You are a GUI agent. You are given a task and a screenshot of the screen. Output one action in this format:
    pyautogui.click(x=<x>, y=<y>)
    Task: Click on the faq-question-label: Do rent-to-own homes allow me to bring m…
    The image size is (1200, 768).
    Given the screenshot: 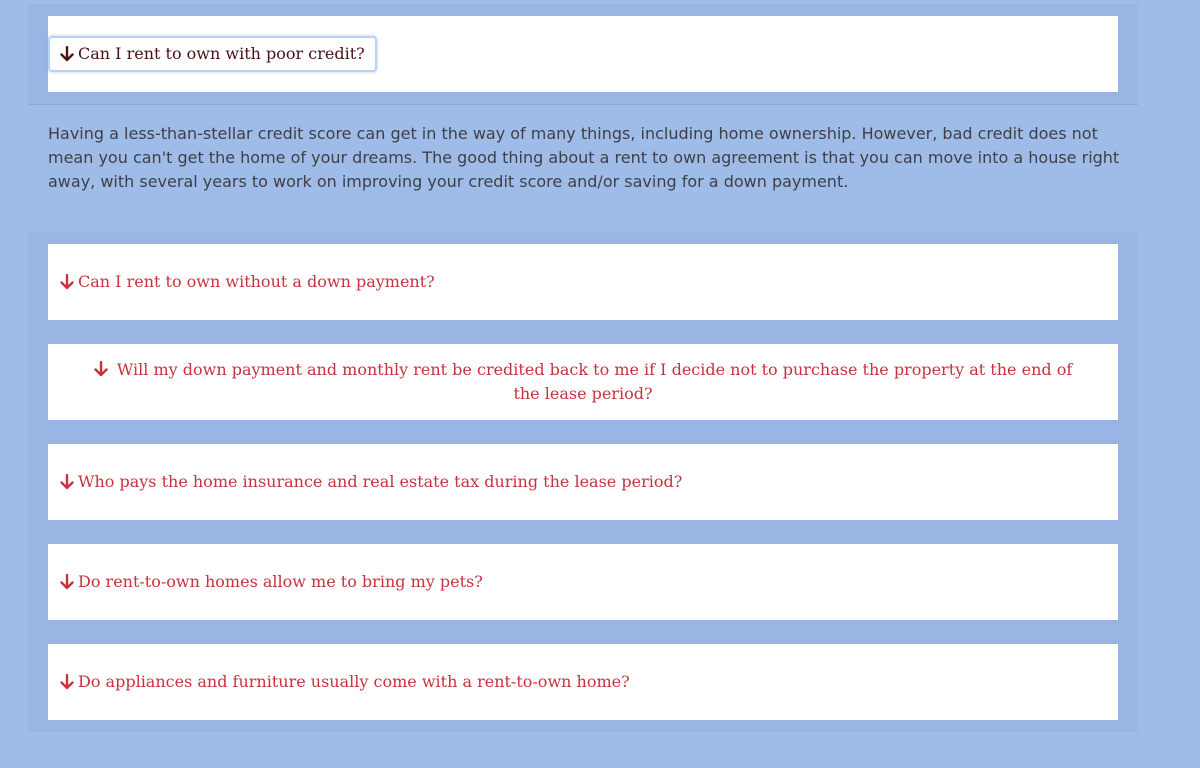 What is the action you would take?
    pyautogui.click(x=280, y=581)
    